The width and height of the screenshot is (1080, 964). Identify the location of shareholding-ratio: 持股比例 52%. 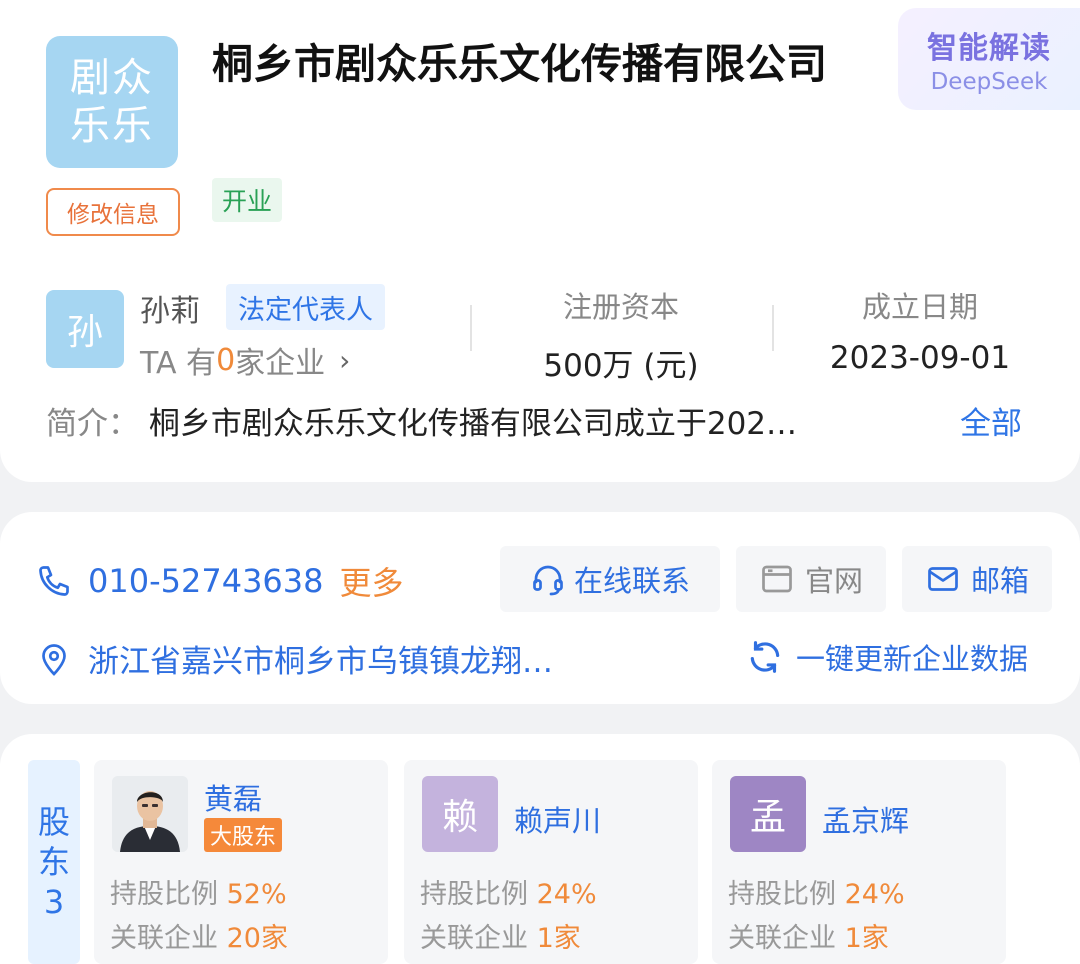
(198, 891).